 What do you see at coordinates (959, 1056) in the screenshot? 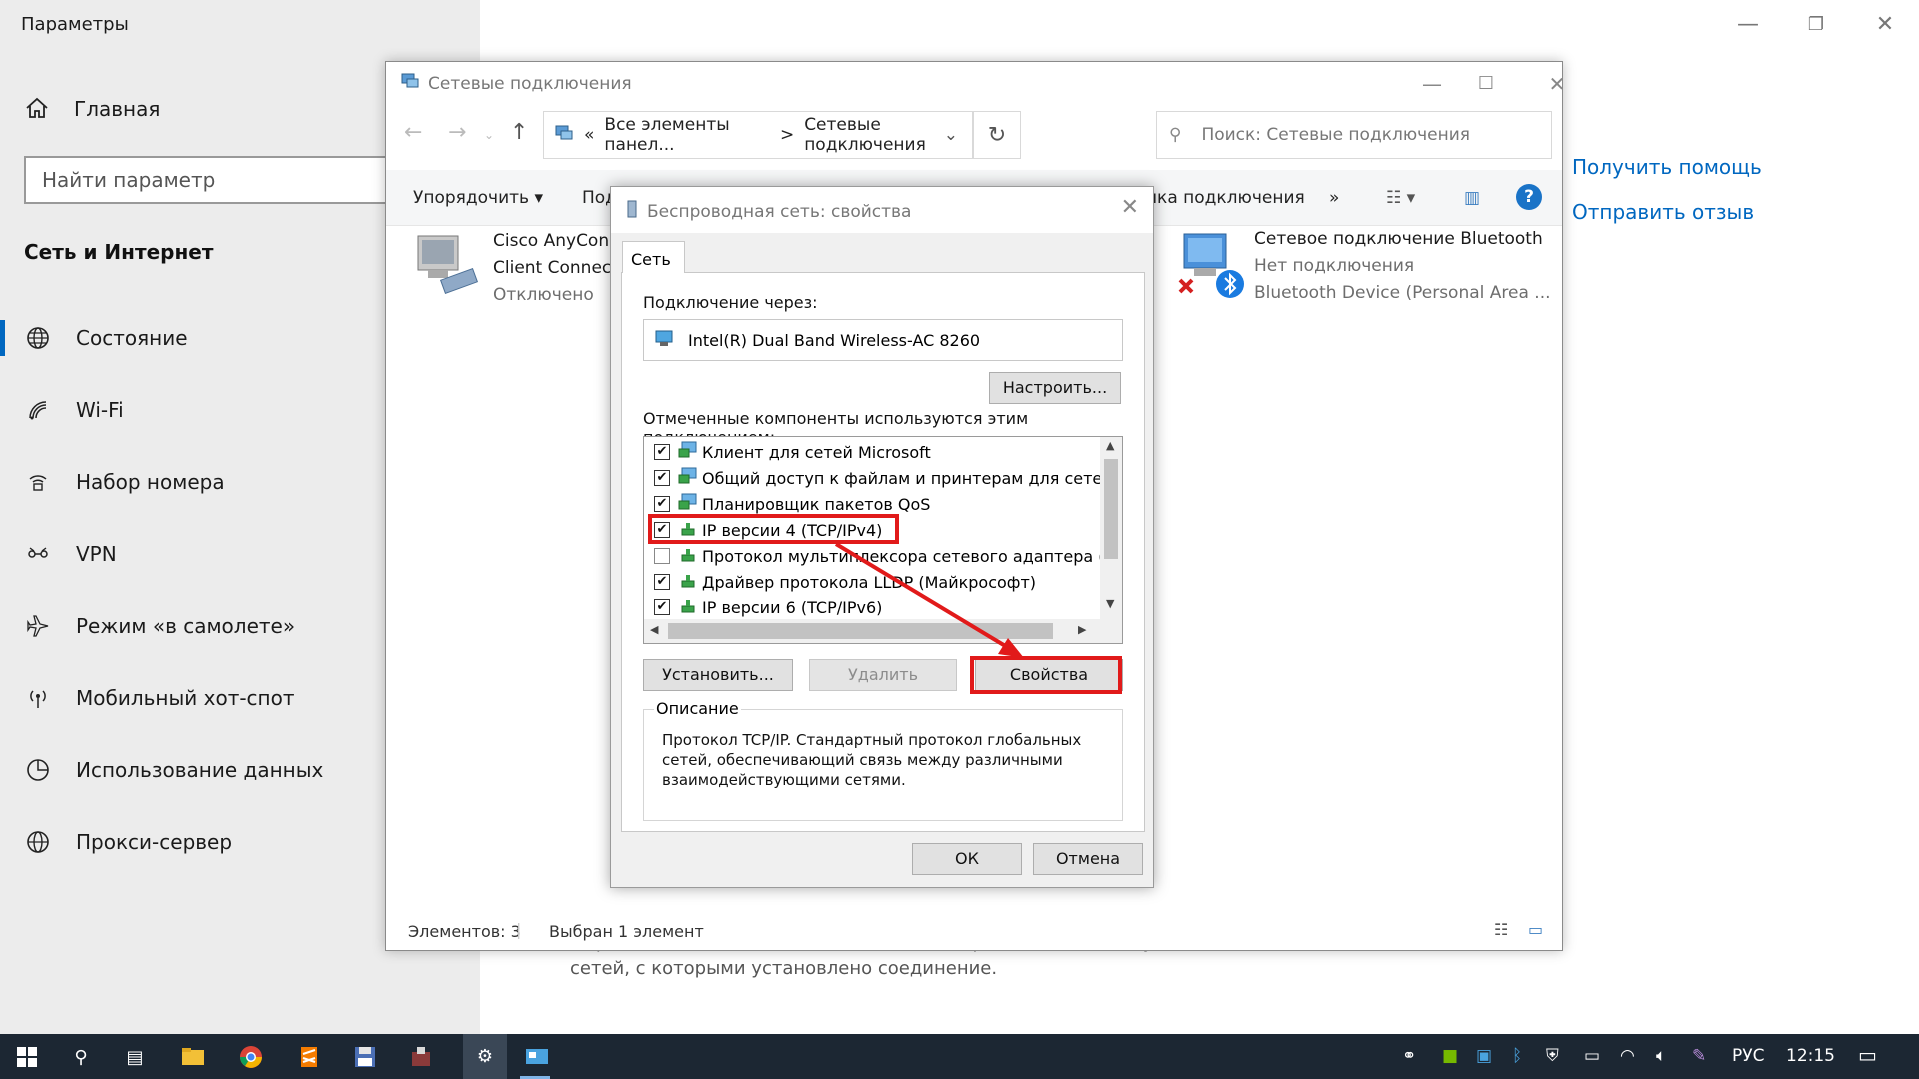
I see `taskbar: ⚲ ▤ ⚙ ⚭ ■ ▣ ᛒ ⛨ ▭ ◠ 🔈︎ ✎ РУС 12:15 ▭` at bounding box center [959, 1056].